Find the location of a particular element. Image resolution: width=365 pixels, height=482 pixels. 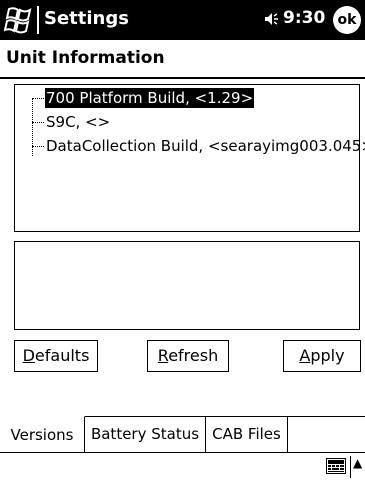

tree-item-platform-build: 700 Platform Build, <1.29> is located at coordinates (185, 98).